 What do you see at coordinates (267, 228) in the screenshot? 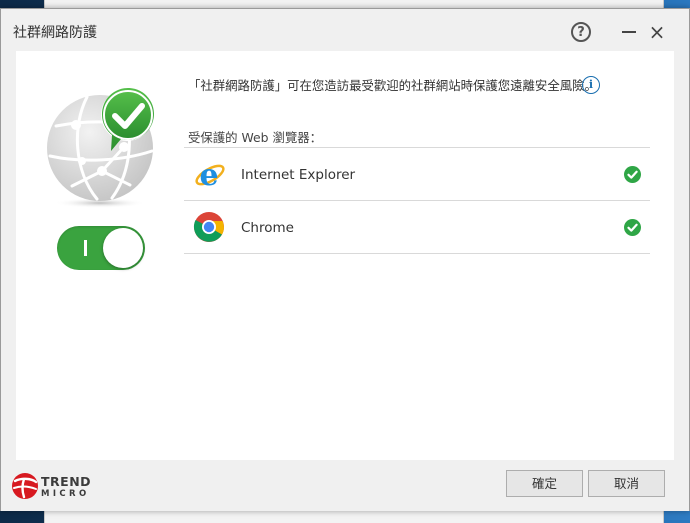
I see `browser-name: Chrome` at bounding box center [267, 228].